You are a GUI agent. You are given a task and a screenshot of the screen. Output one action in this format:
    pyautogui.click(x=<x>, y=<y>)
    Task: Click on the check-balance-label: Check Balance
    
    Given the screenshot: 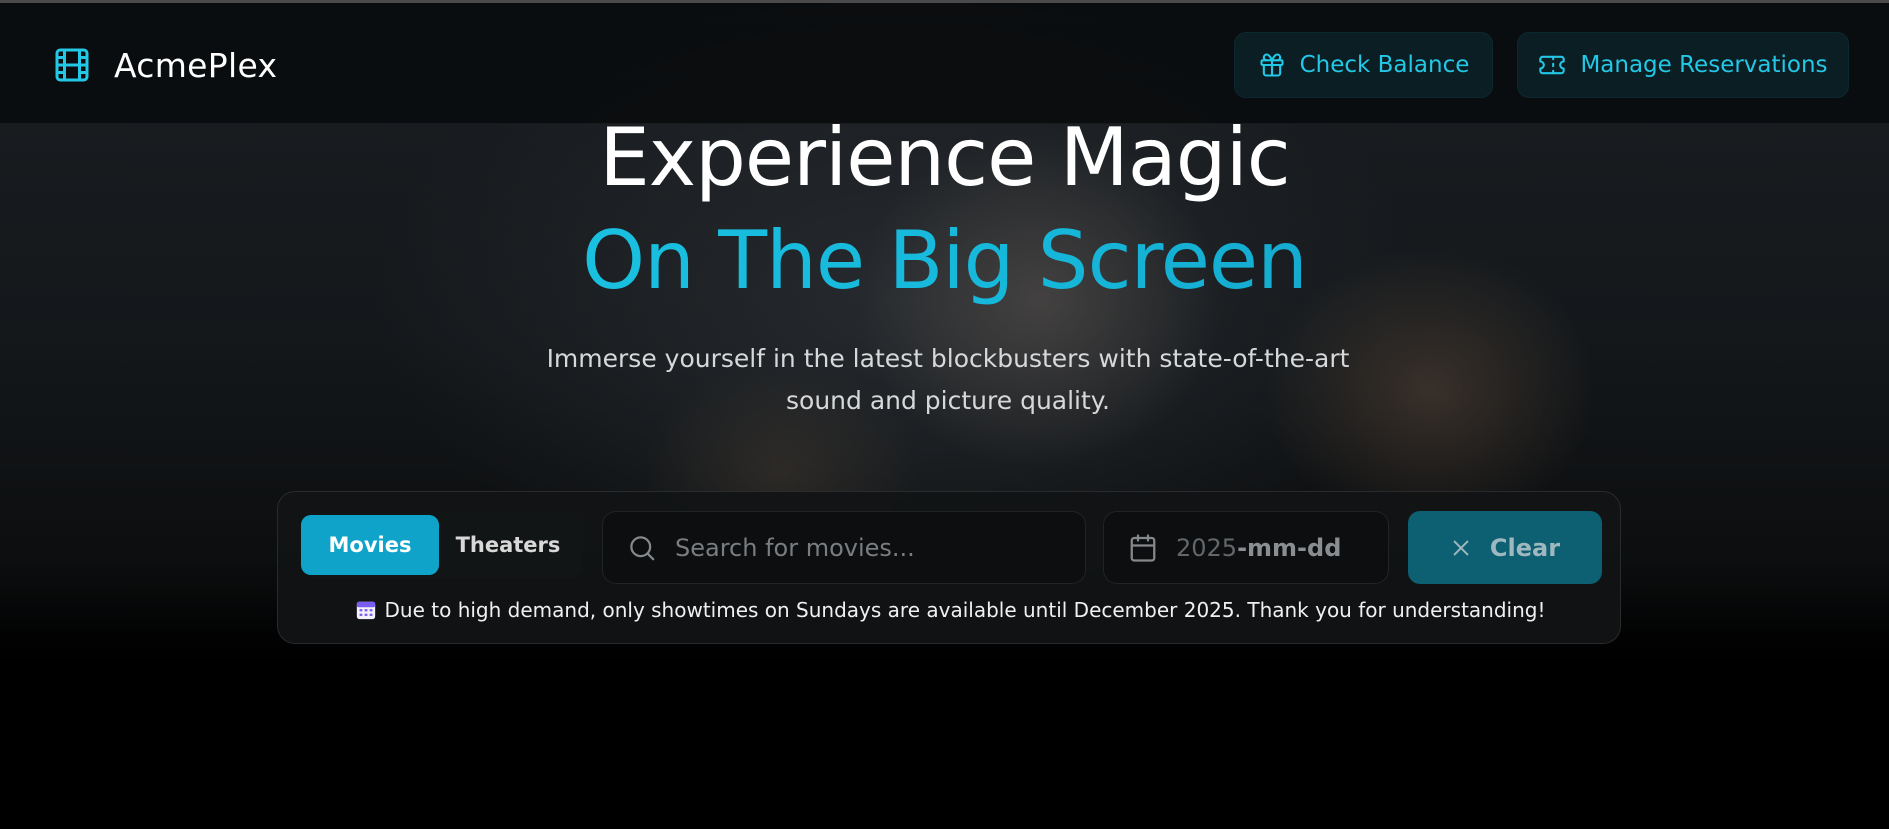 What is the action you would take?
    pyautogui.click(x=1384, y=65)
    